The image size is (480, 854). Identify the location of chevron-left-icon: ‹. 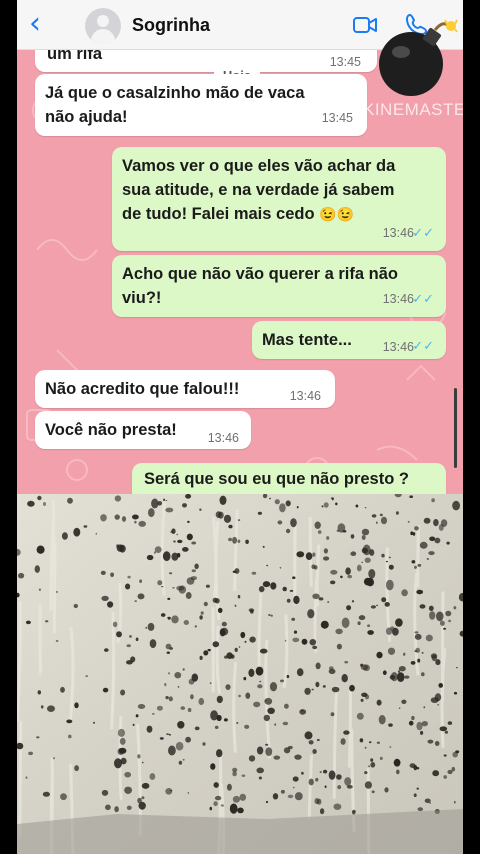
(40, 24).